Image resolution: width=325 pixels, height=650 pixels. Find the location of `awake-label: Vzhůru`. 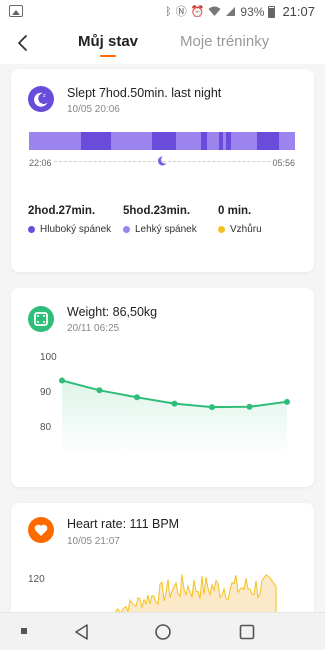

awake-label: Vzhůru is located at coordinates (246, 229).